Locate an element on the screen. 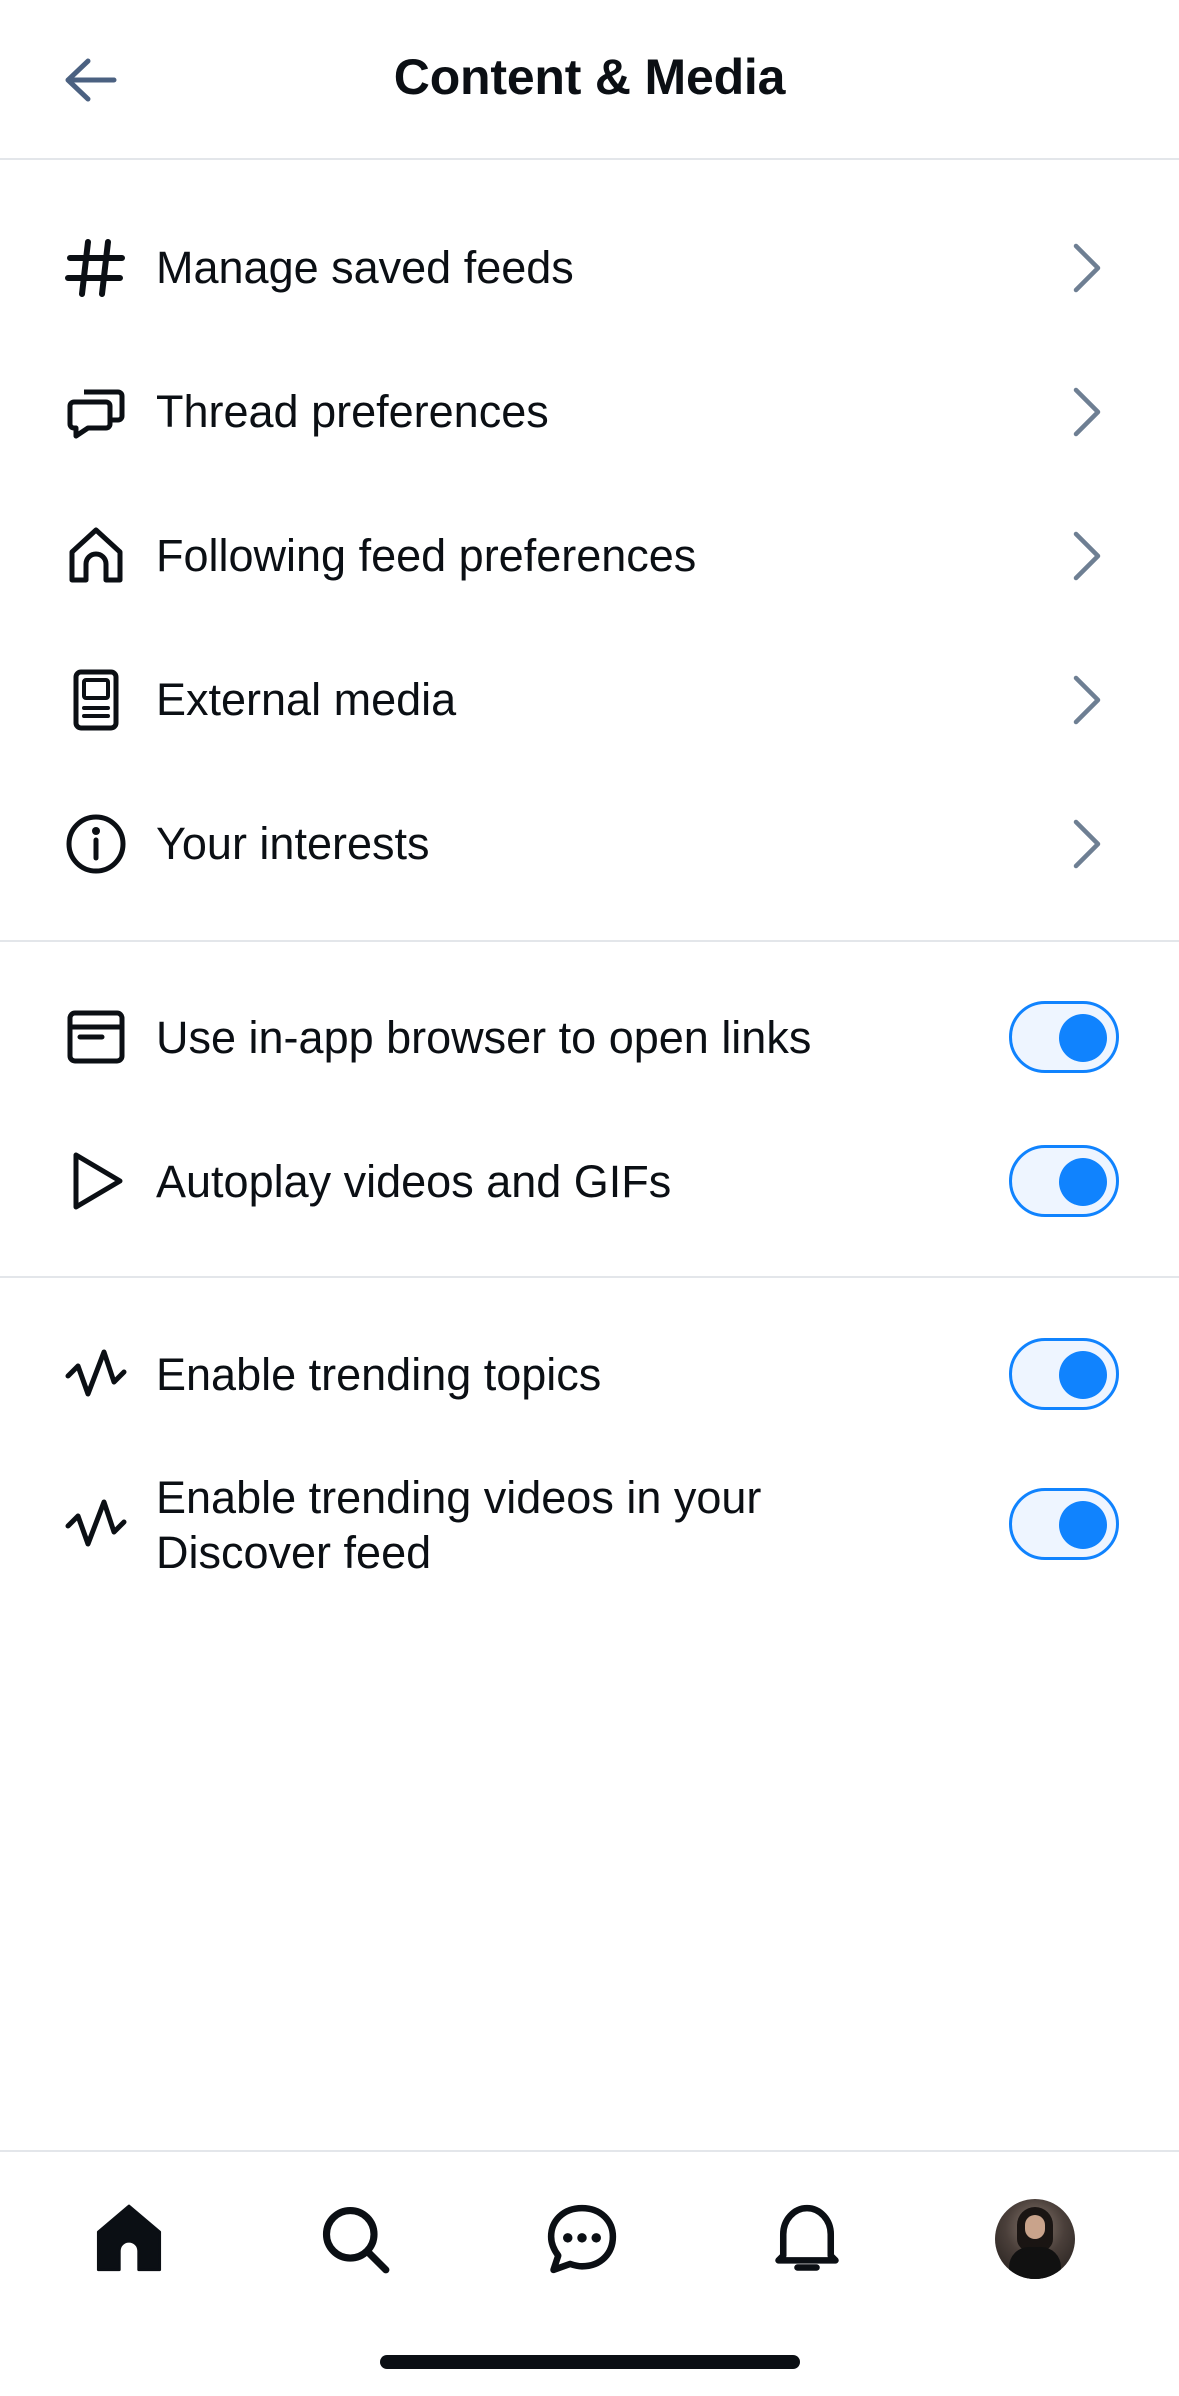 This screenshot has width=1179, height=2396. in-app-browser-toggle is located at coordinates (1064, 1037).